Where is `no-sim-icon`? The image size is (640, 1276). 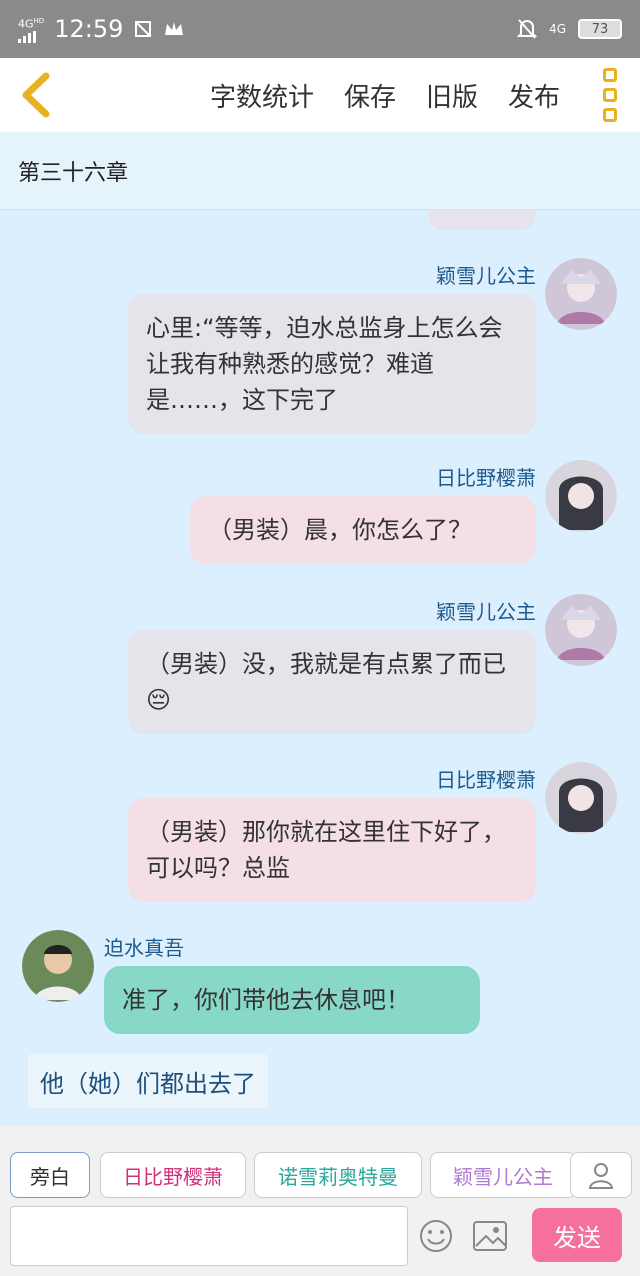 no-sim-icon is located at coordinates (143, 29).